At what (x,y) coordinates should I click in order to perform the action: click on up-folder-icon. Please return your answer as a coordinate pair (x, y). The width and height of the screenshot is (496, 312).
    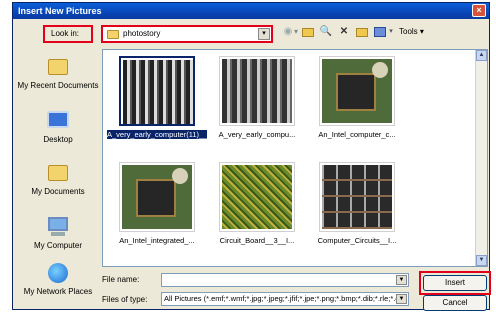
    Looking at the image, I should click on (308, 32).